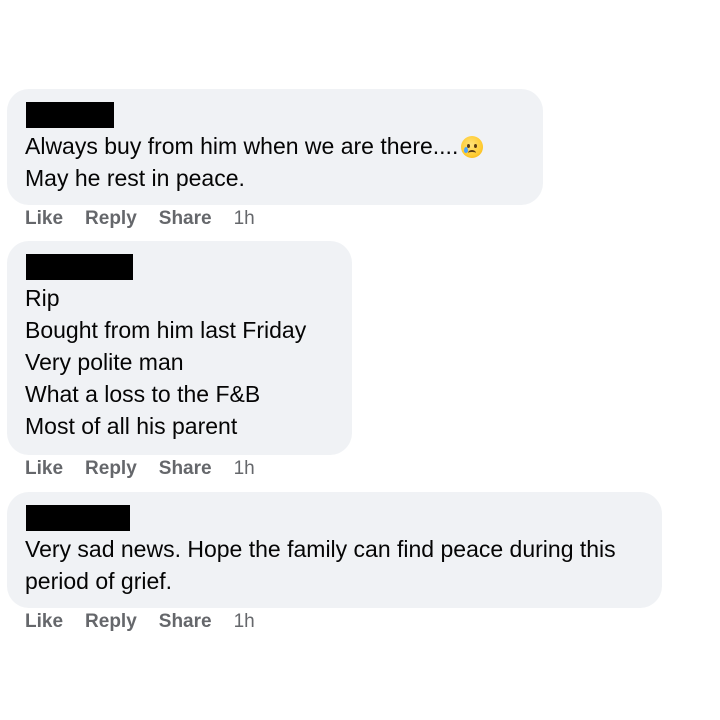 The image size is (720, 720). I want to click on crying-face-icon, so click(472, 147).